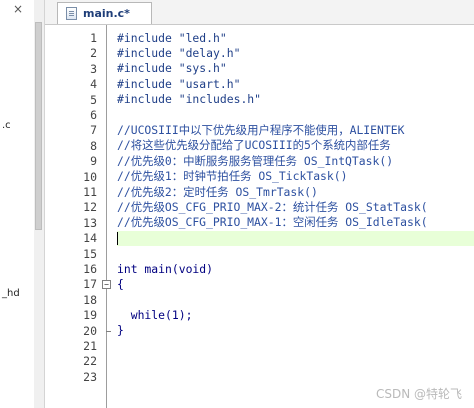  Describe the element at coordinates (295, 99) in the screenshot. I see `code-line: #include "includes.h"` at that location.